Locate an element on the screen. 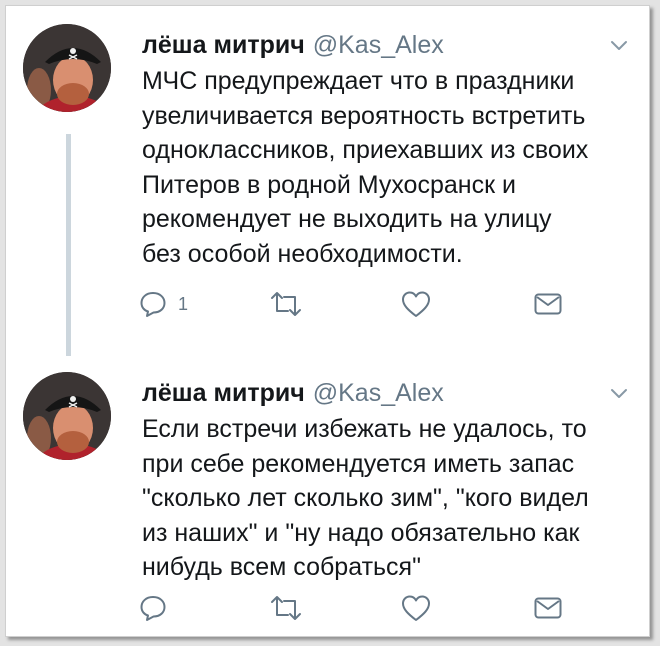 This screenshot has height=646, width=660. tweet-actions: 1 is located at coordinates (363, 304).